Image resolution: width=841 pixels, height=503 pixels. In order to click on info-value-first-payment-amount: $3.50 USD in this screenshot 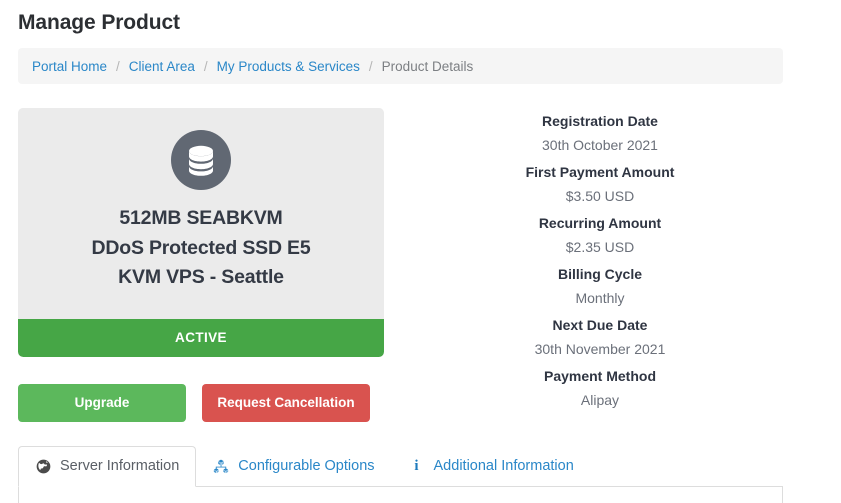, I will do `click(600, 196)`.